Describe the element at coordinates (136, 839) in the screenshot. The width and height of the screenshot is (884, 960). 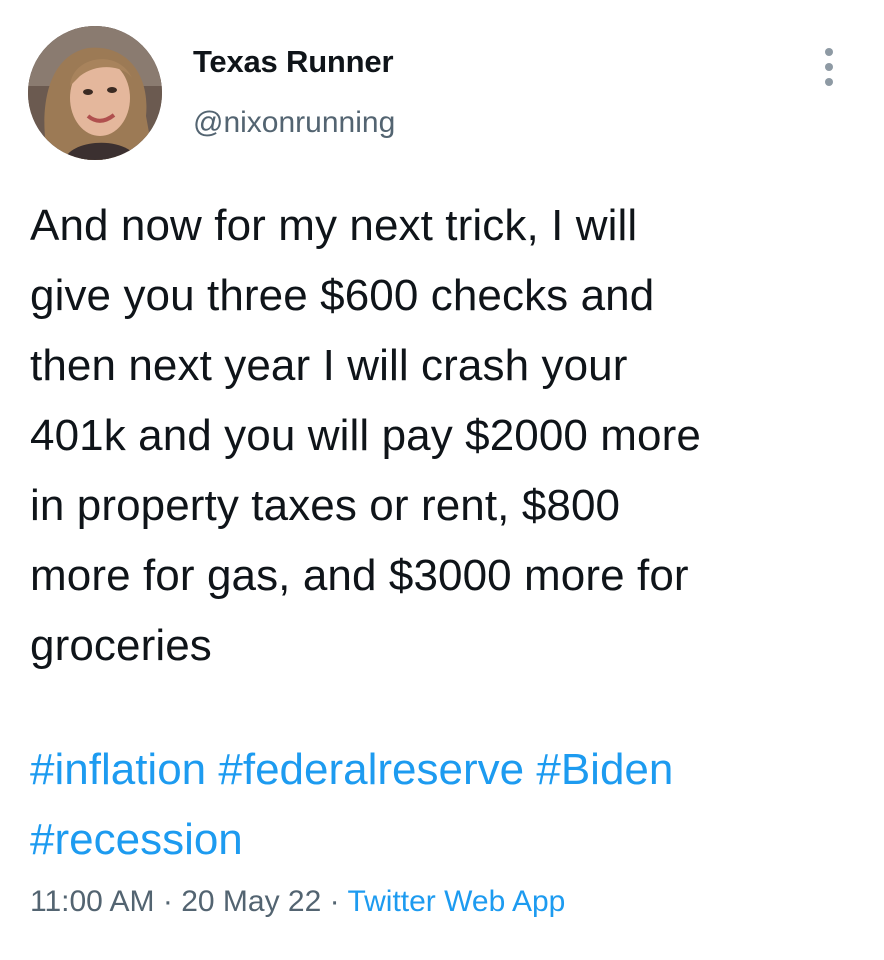
I see `hashtag-link: #recession` at that location.